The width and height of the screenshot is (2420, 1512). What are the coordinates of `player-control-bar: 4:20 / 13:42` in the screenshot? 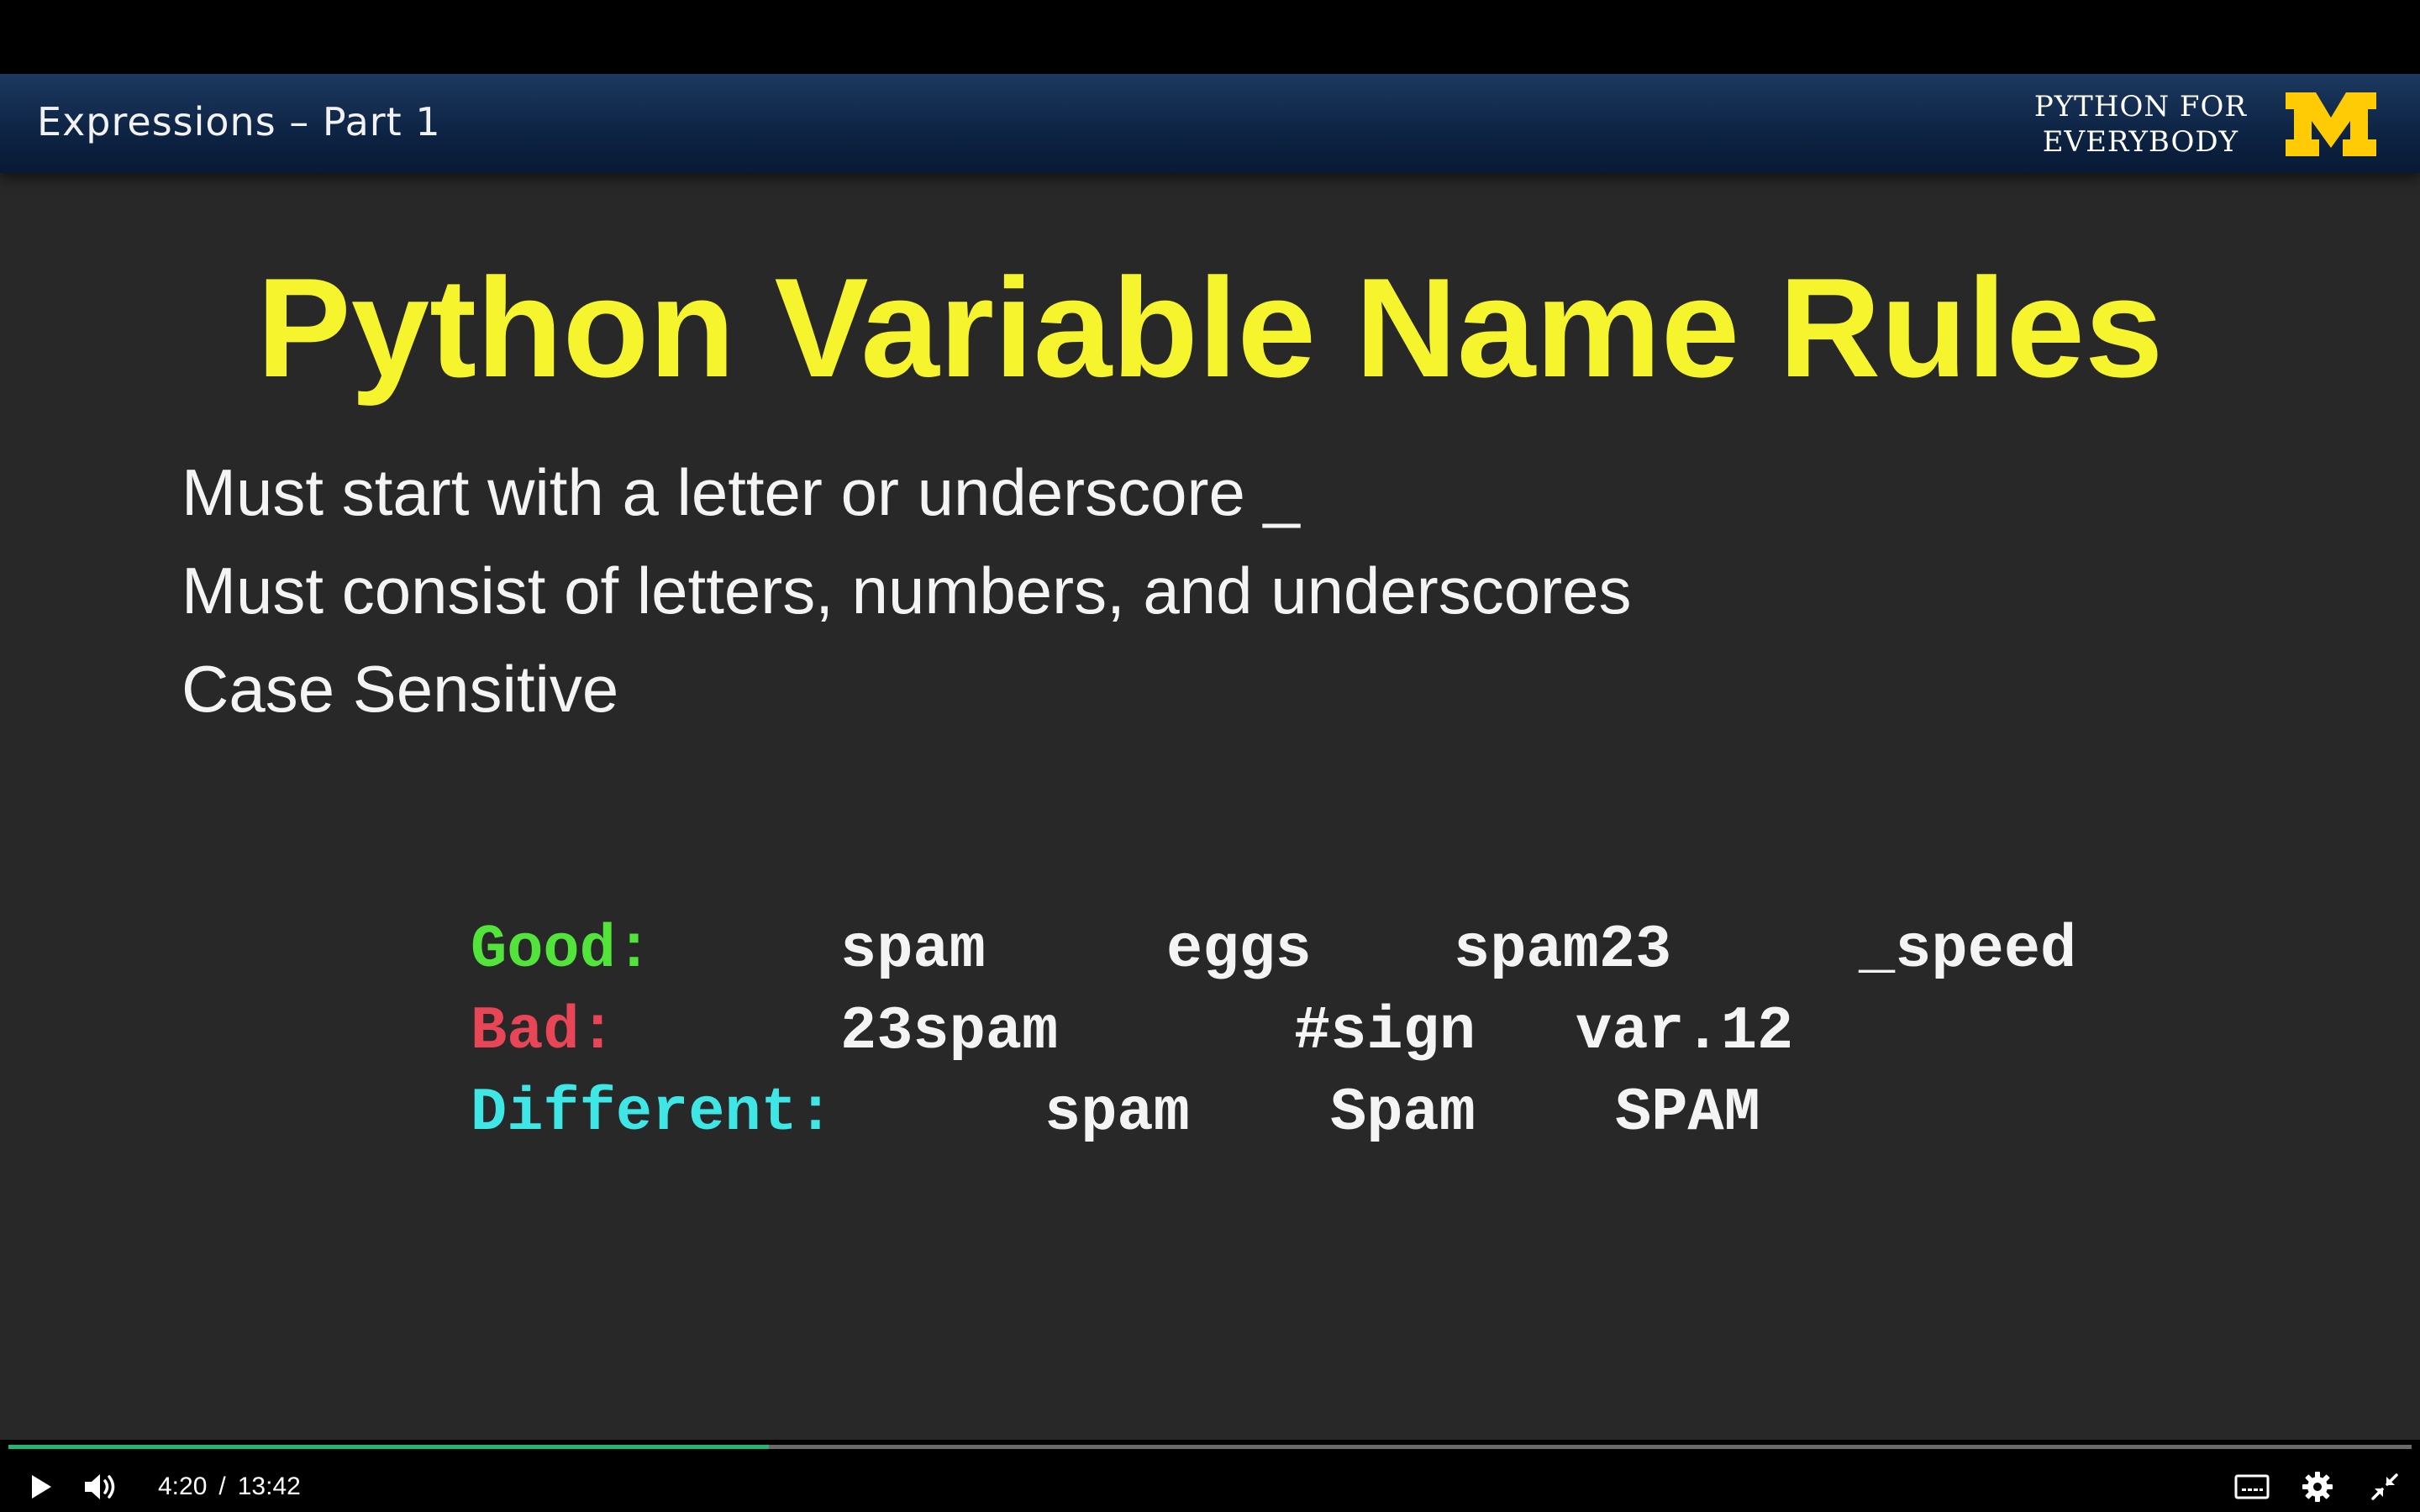 It's located at (1210, 1476).